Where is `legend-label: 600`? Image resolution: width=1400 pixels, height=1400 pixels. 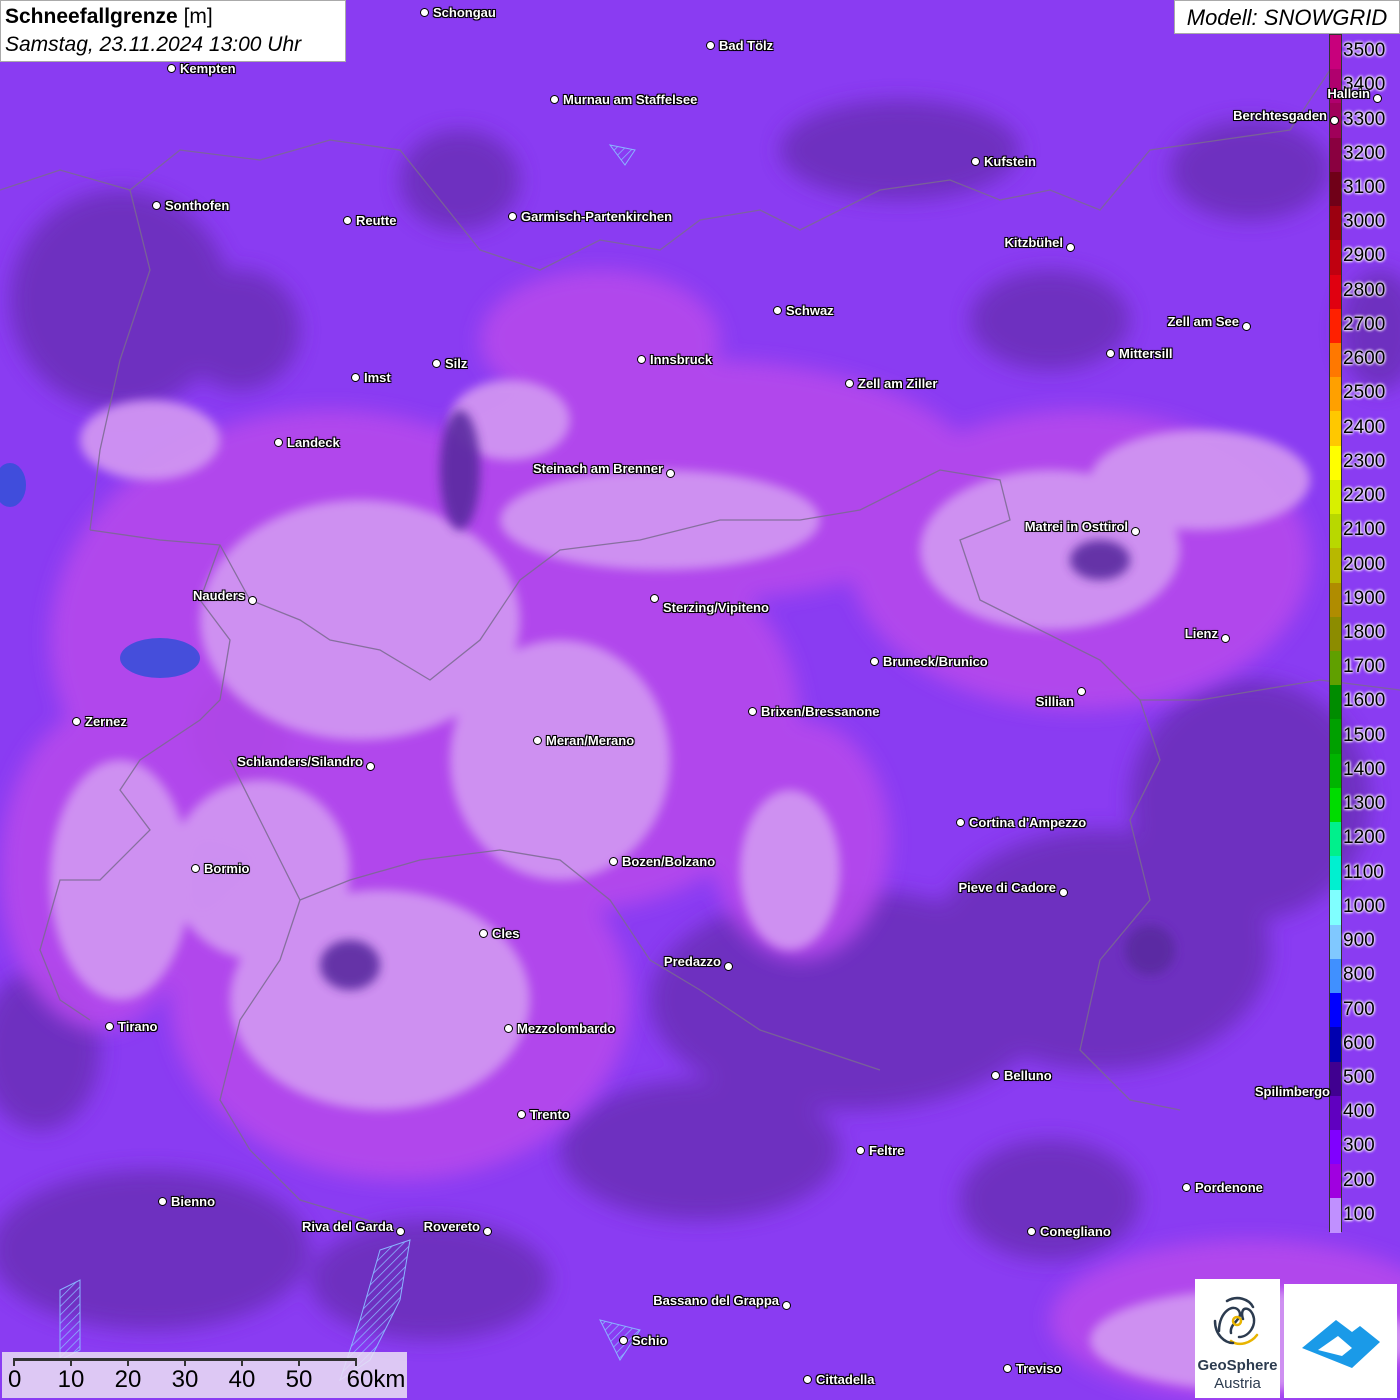
legend-label: 600 is located at coordinates (1359, 1043).